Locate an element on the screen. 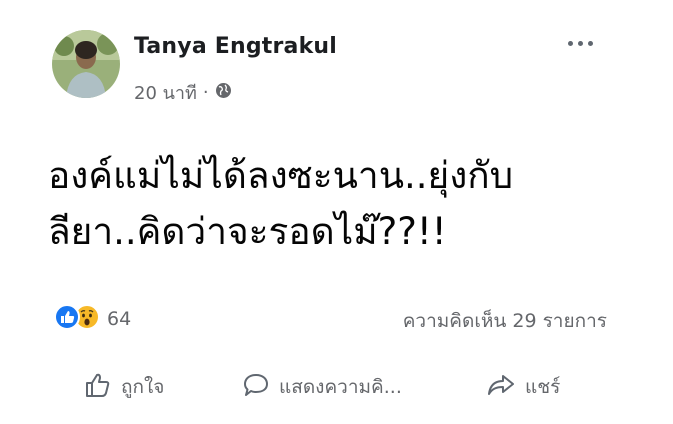  post-time: 20 นาที is located at coordinates (165, 92).